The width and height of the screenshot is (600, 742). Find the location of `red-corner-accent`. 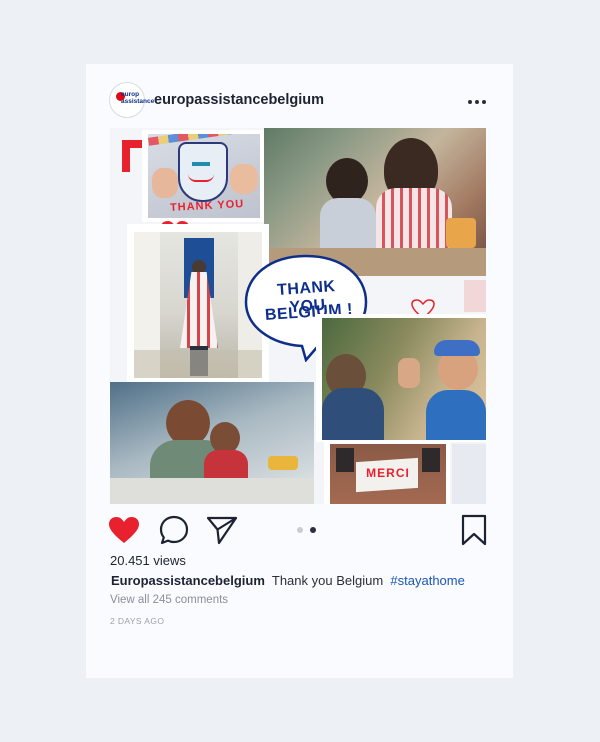

red-corner-accent is located at coordinates (126, 156).